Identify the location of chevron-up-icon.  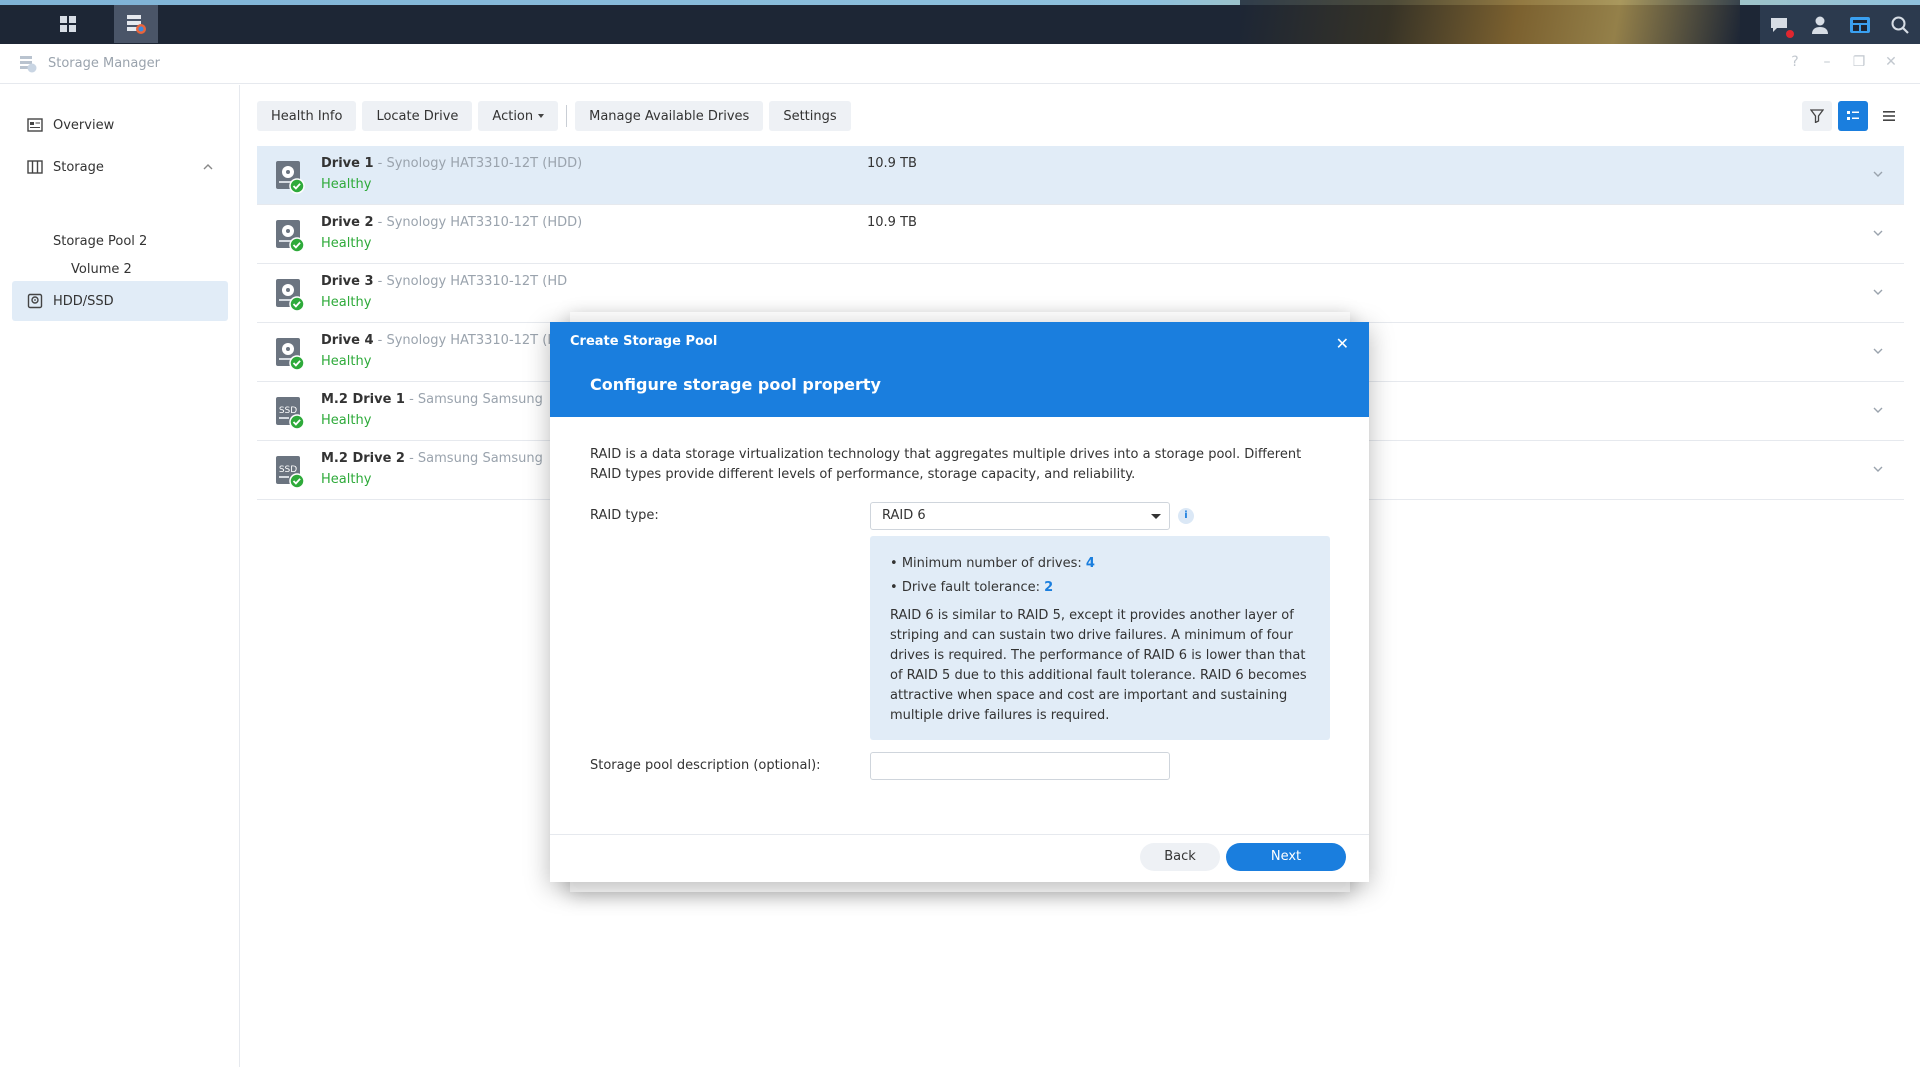
(208, 167).